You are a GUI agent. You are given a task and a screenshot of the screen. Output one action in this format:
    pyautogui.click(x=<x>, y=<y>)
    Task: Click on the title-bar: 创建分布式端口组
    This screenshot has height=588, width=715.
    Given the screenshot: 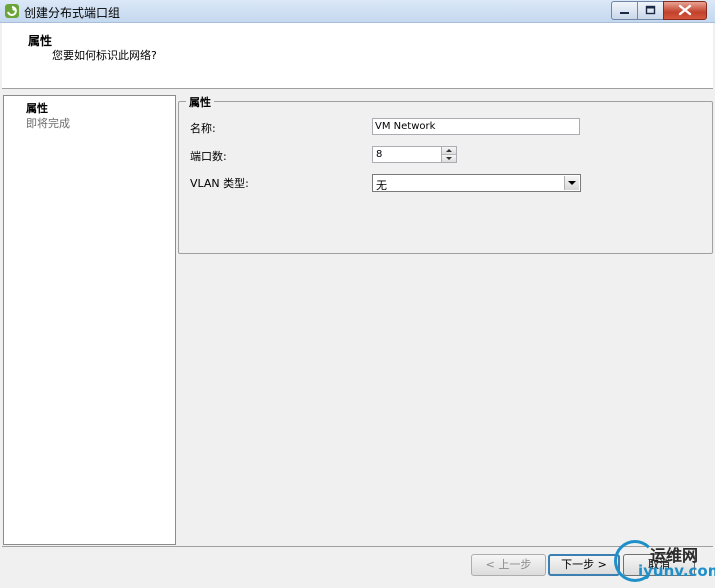 What is the action you would take?
    pyautogui.click(x=357, y=11)
    